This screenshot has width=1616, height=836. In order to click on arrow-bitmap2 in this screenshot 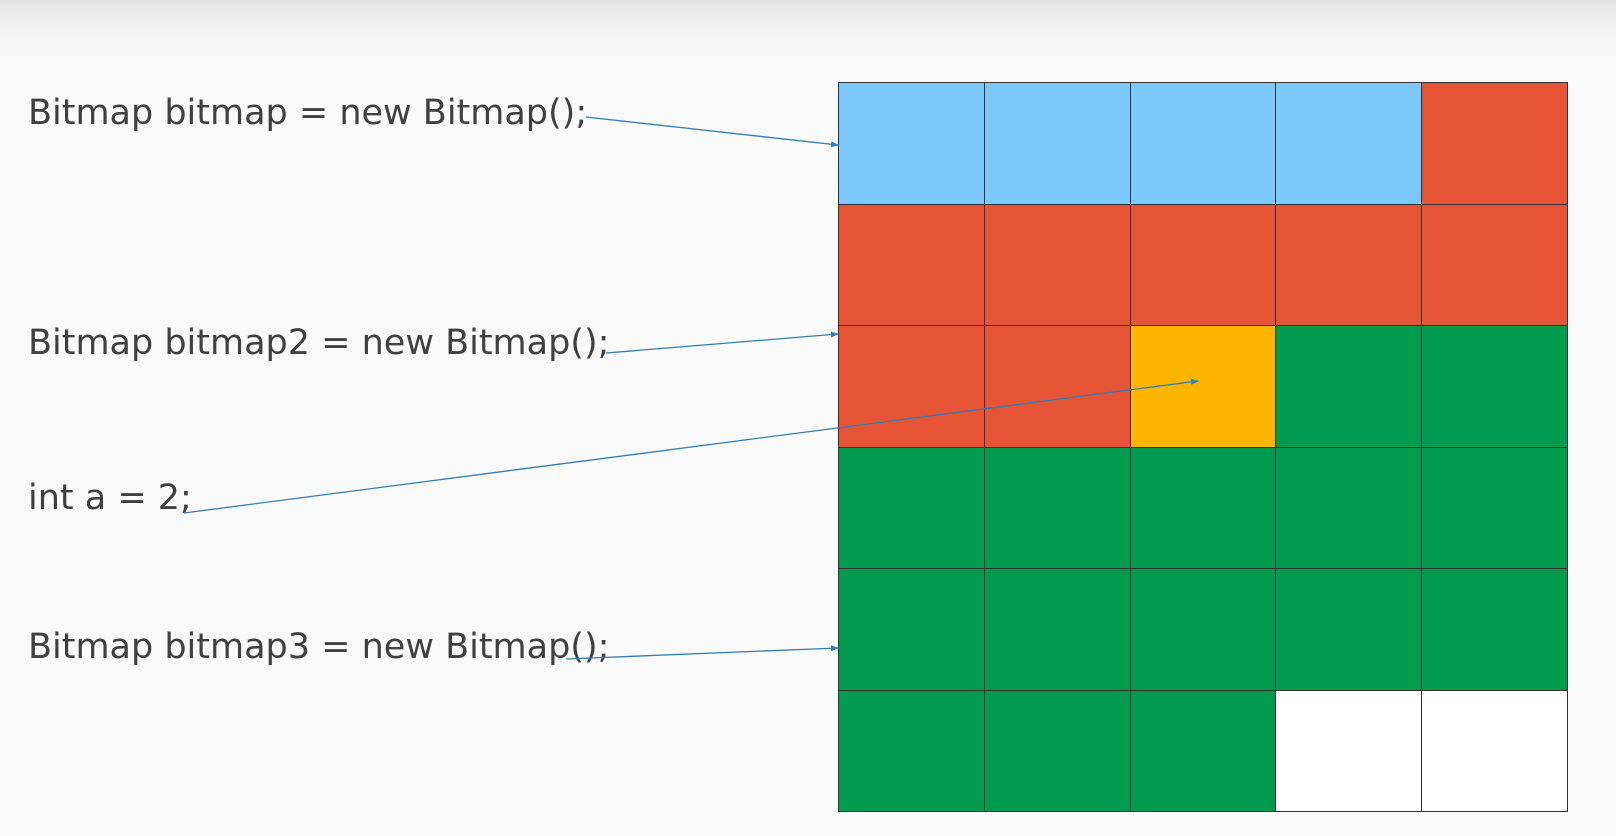, I will do `click(722, 342)`.